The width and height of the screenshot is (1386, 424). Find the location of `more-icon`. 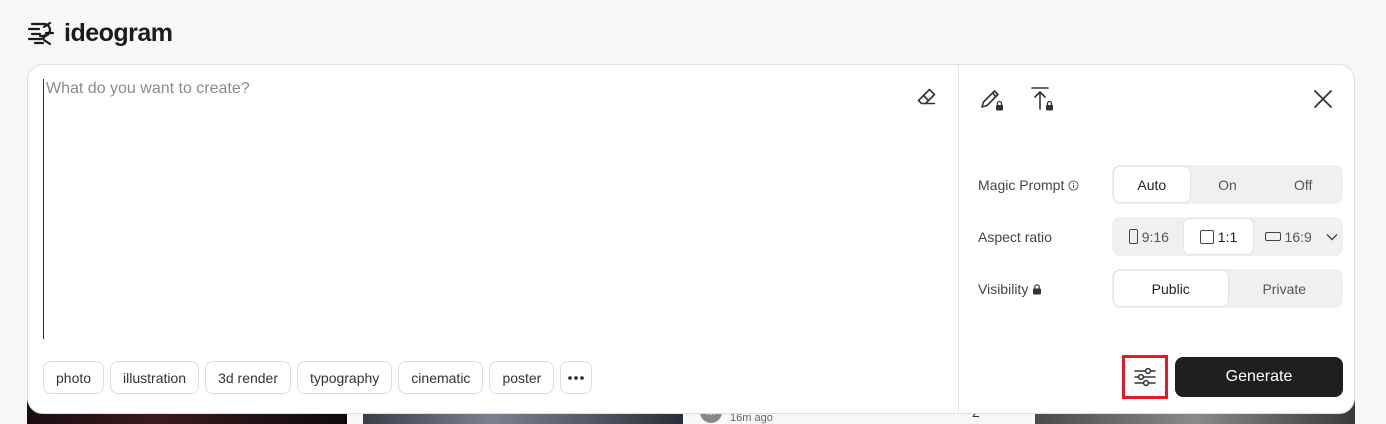

more-icon is located at coordinates (576, 377).